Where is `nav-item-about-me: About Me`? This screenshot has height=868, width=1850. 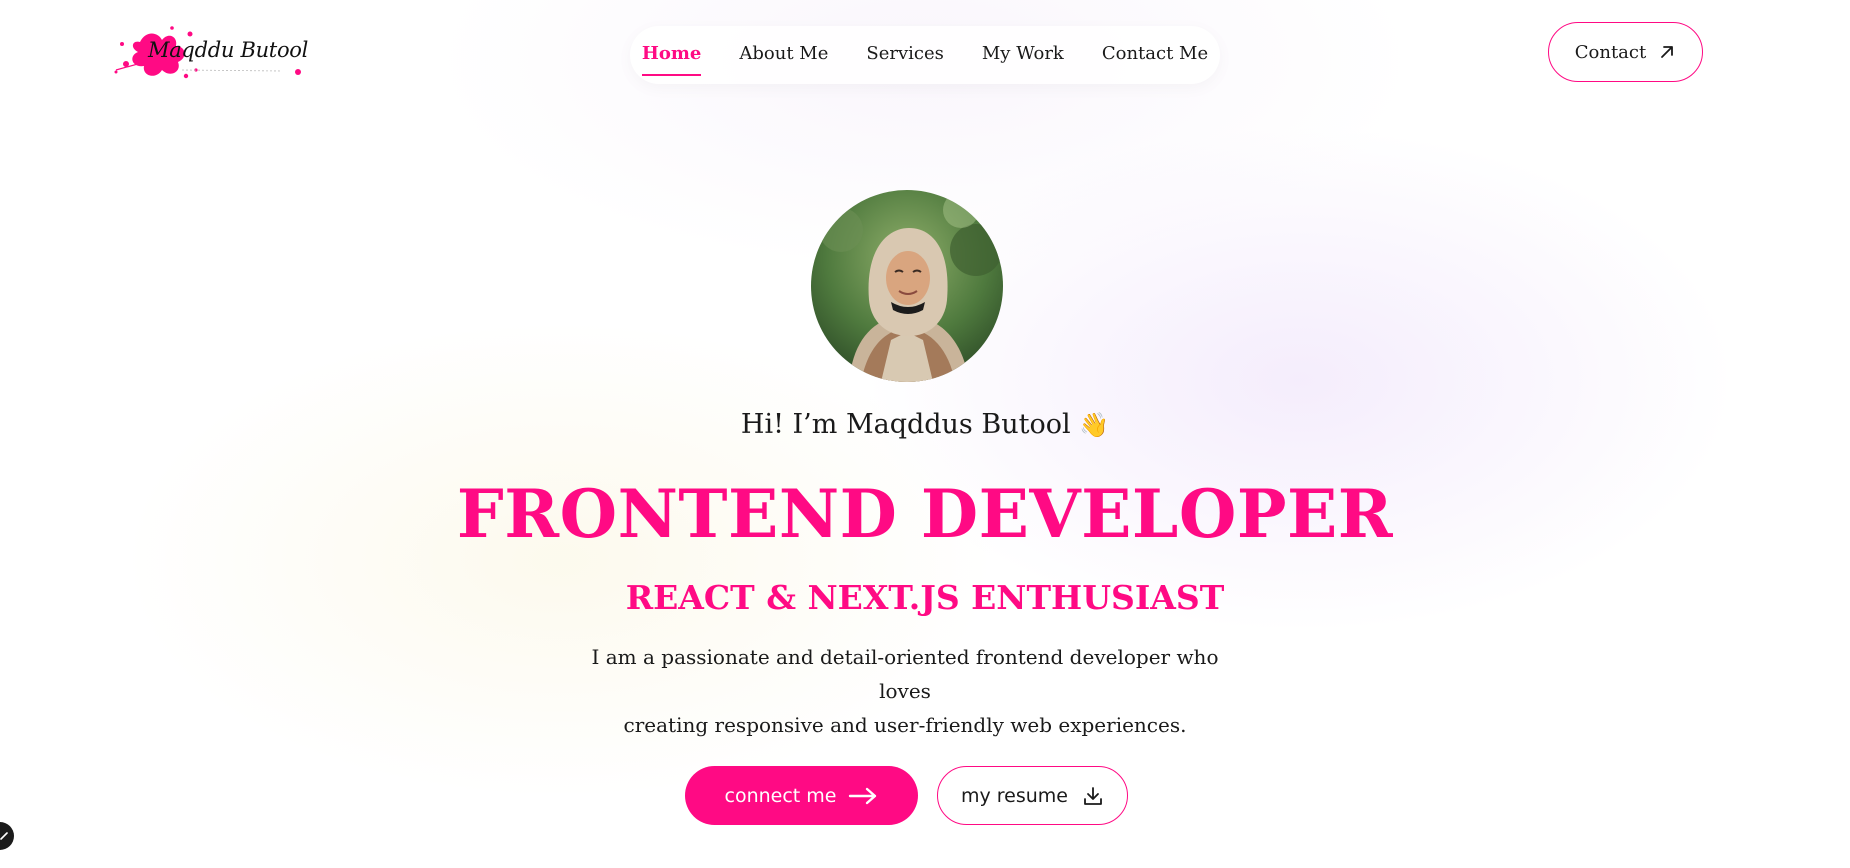
nav-item-about-me: About Me is located at coordinates (783, 55).